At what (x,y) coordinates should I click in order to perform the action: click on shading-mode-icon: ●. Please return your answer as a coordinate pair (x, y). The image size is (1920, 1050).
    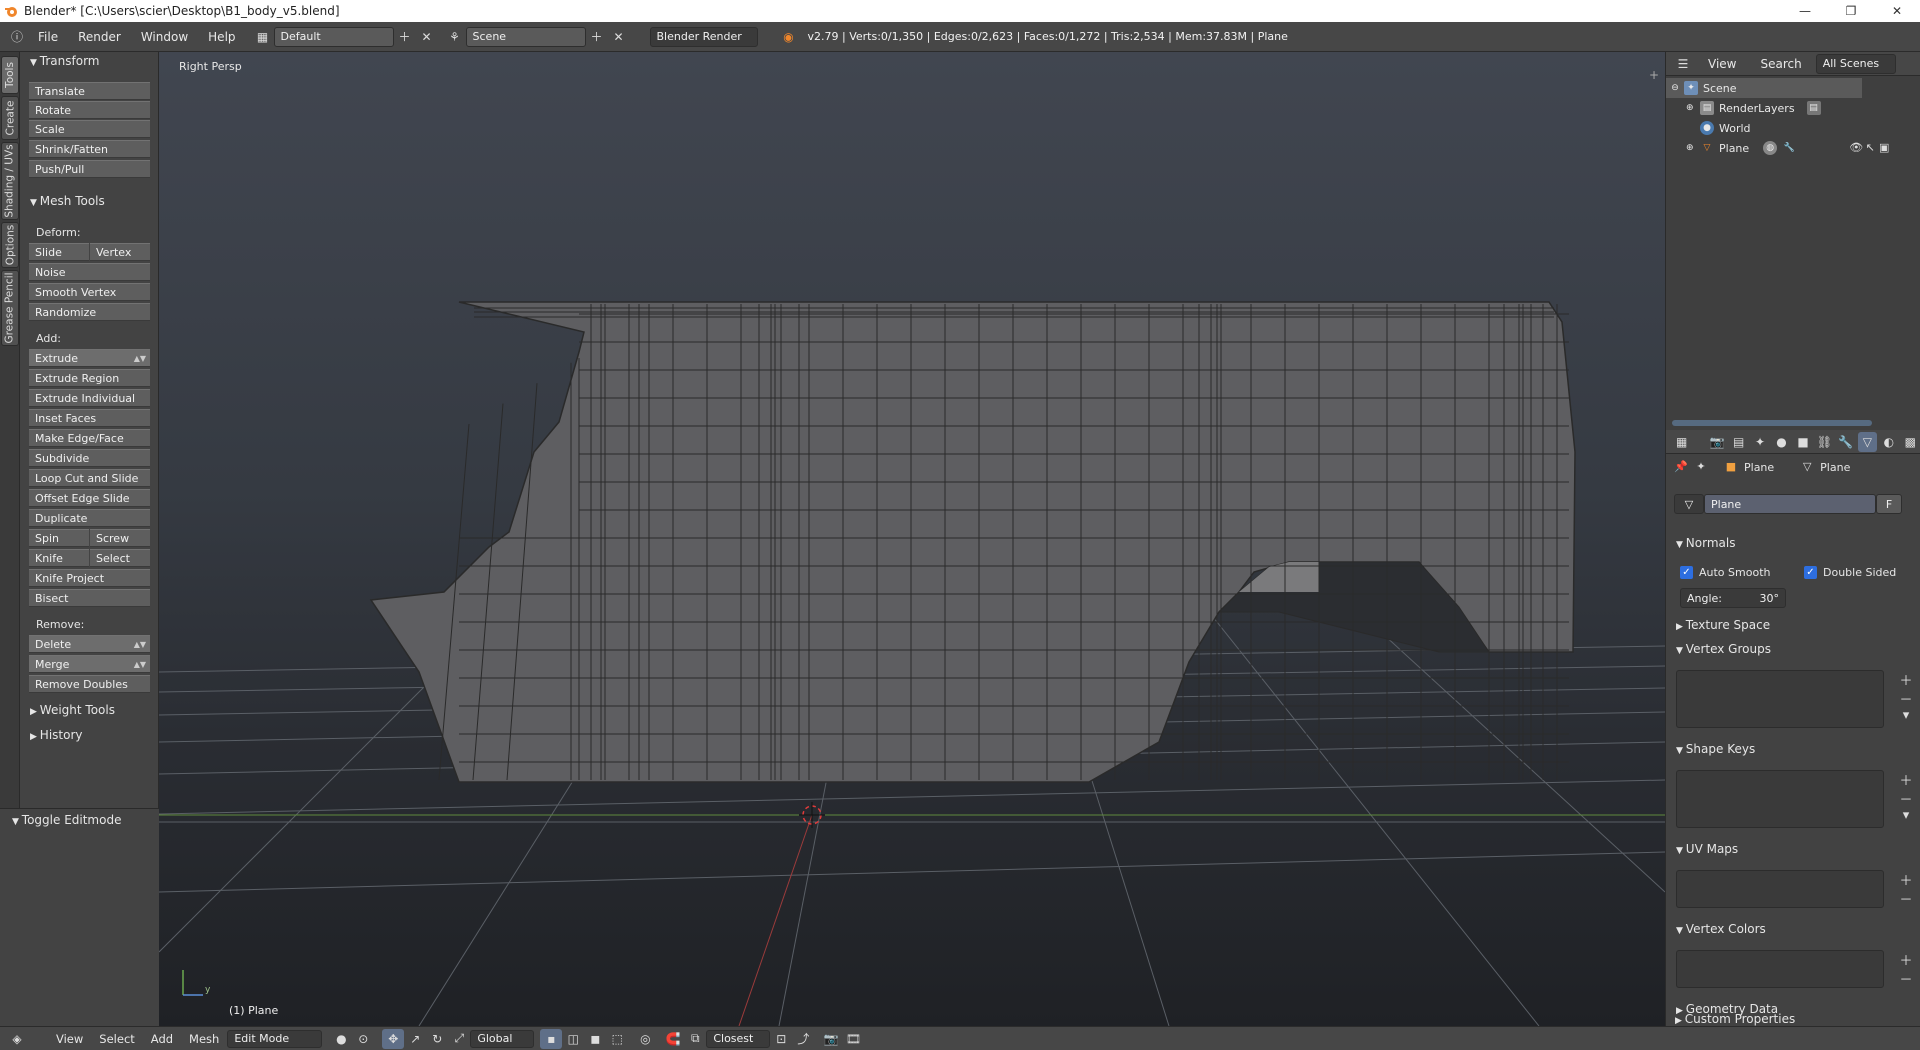
    Looking at the image, I should click on (341, 1039).